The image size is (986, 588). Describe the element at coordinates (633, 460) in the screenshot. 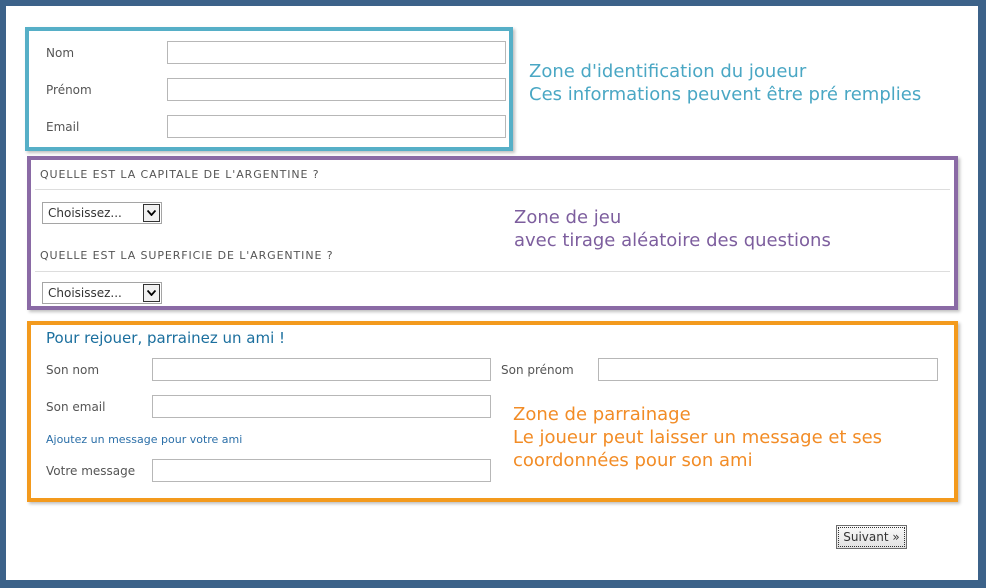

I see `sponsorship-note-line: coordonnées pour son ami` at that location.